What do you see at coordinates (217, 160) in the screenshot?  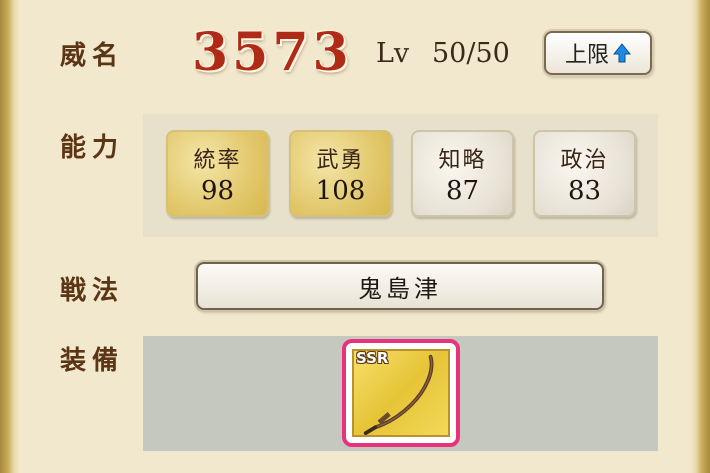 I see `stat-name: 統率` at bounding box center [217, 160].